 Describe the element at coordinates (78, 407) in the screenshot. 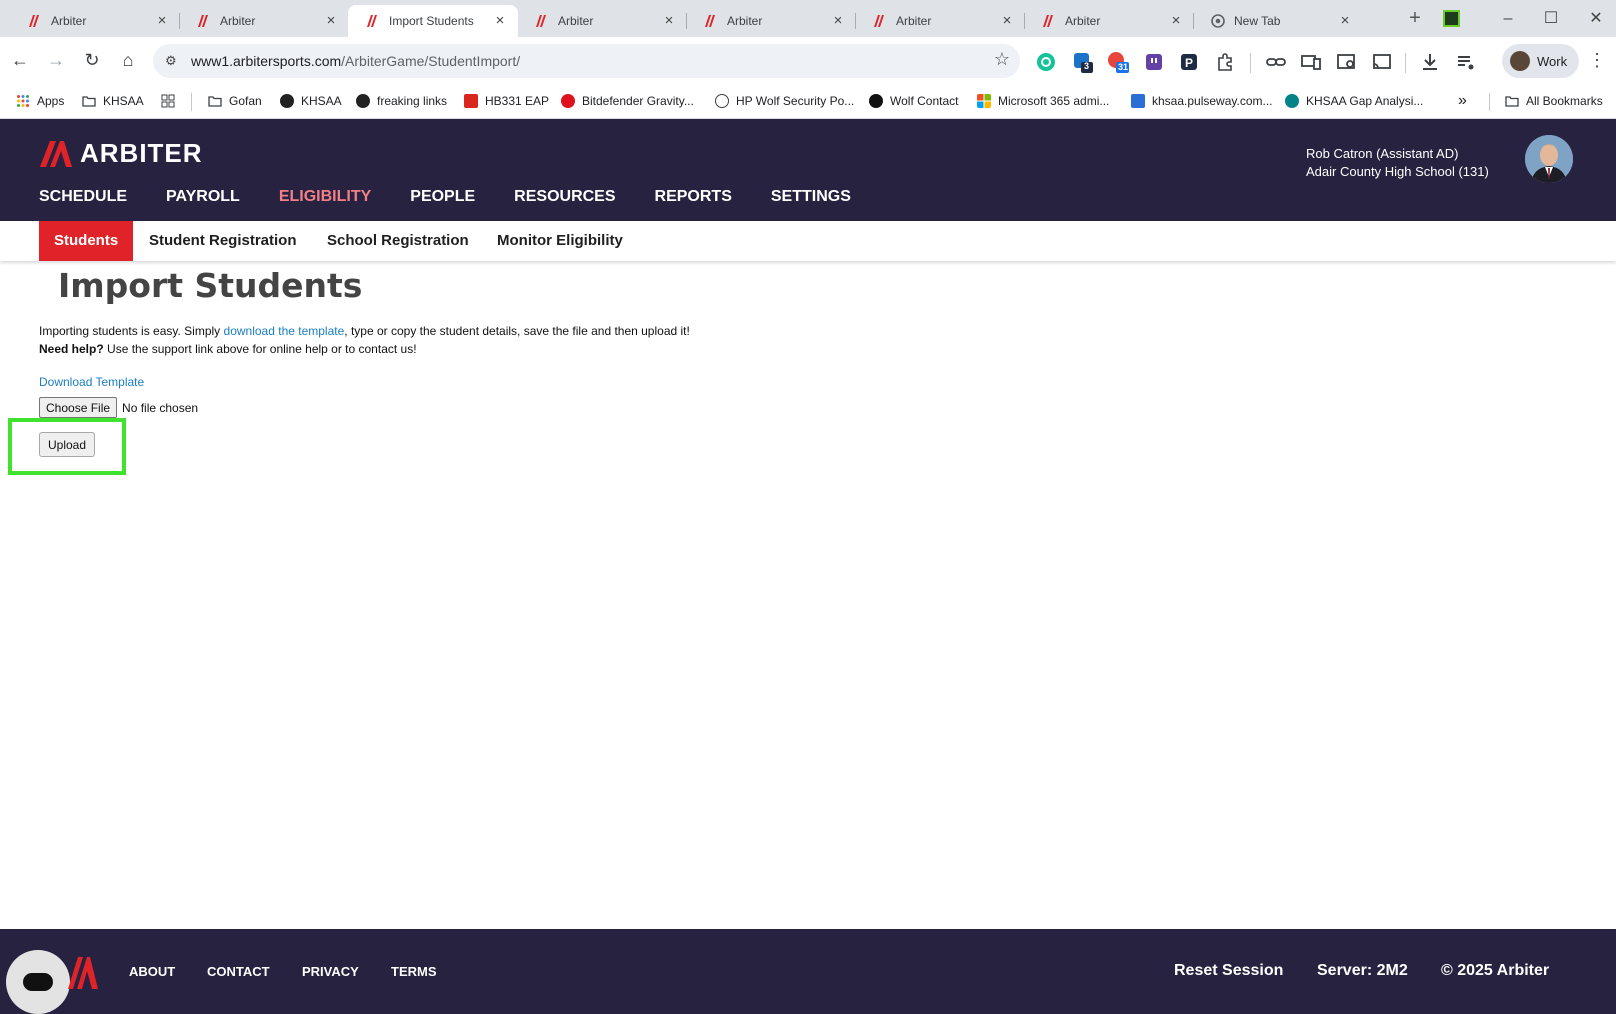

I see `choose-file-button: Choose File` at that location.